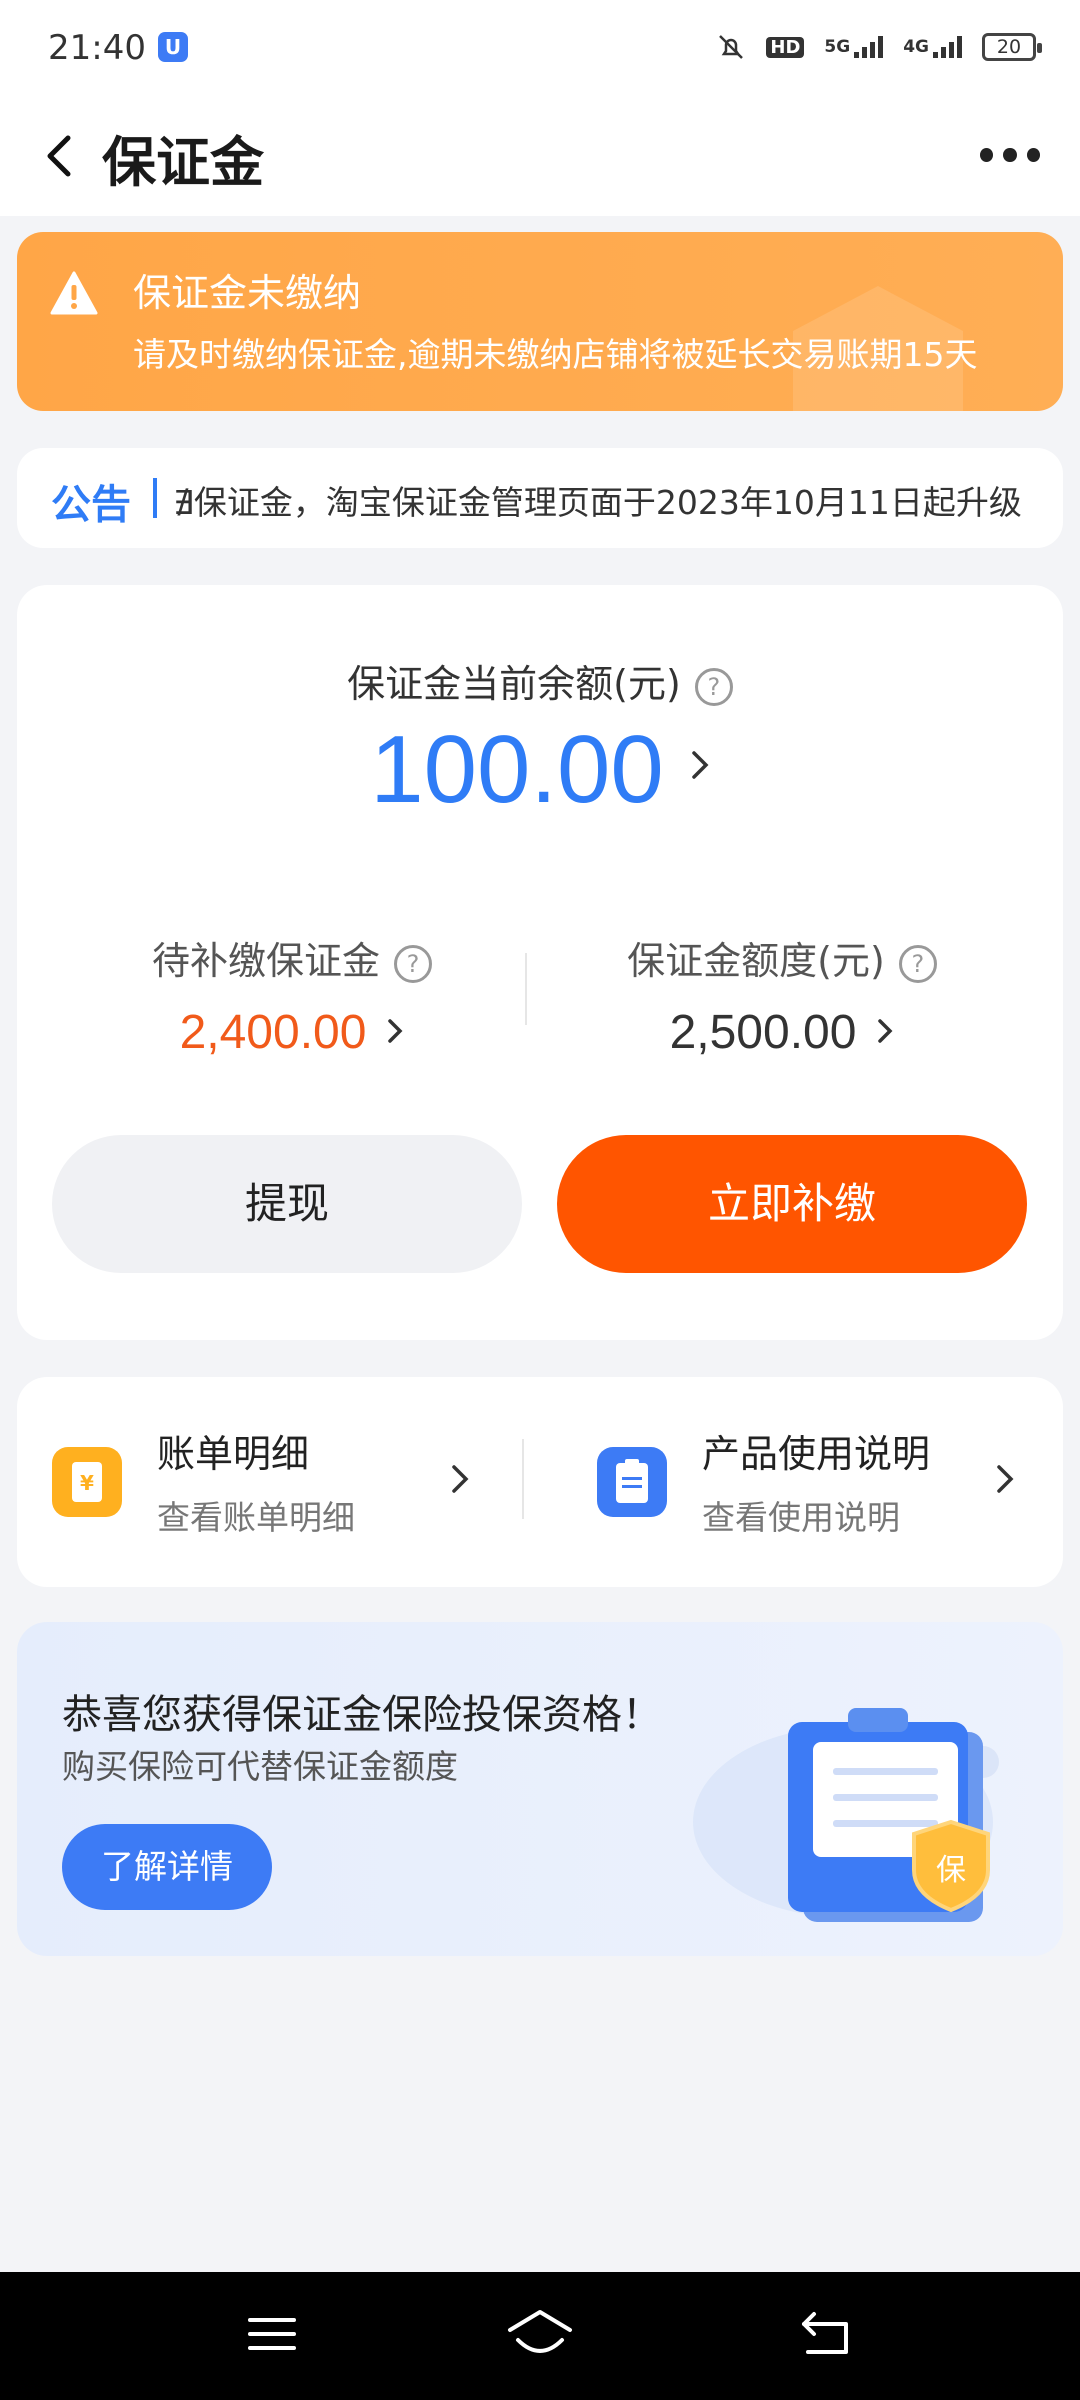 This screenshot has width=1080, height=2400. What do you see at coordinates (167, 1867) in the screenshot?
I see `learn-more-button: 了解详情` at bounding box center [167, 1867].